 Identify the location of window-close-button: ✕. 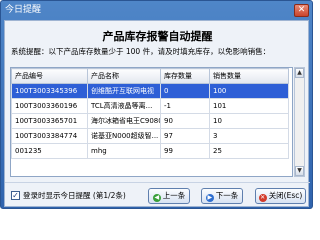
(301, 10).